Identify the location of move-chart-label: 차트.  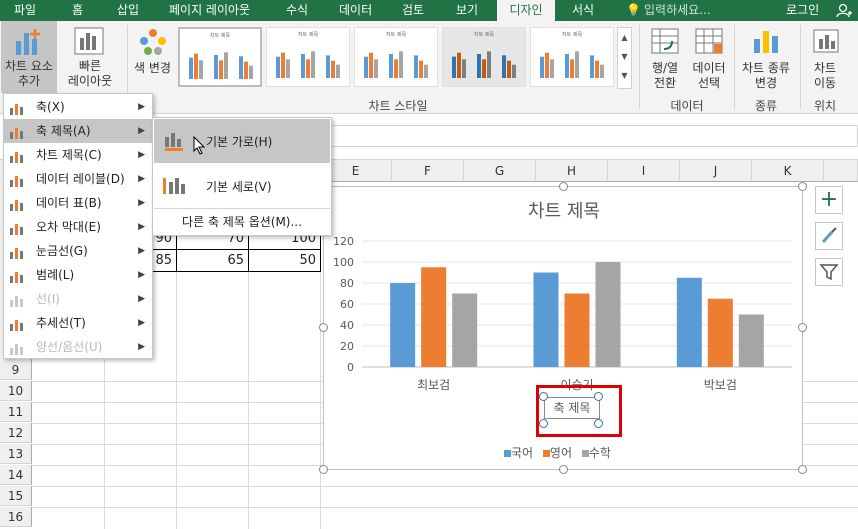
(825, 68).